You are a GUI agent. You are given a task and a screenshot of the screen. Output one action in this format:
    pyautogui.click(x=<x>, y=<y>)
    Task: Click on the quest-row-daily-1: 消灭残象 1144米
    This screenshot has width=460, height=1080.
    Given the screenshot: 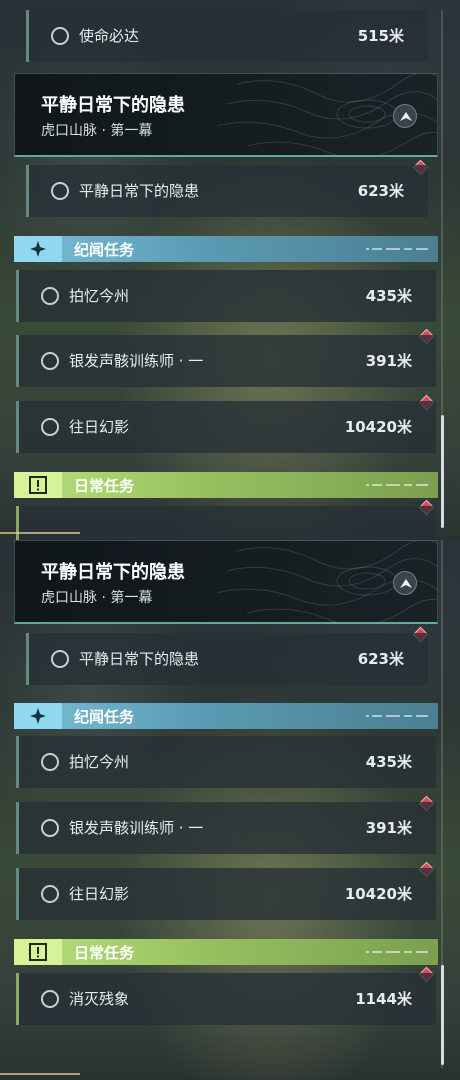 What is the action you would take?
    pyautogui.click(x=226, y=999)
    